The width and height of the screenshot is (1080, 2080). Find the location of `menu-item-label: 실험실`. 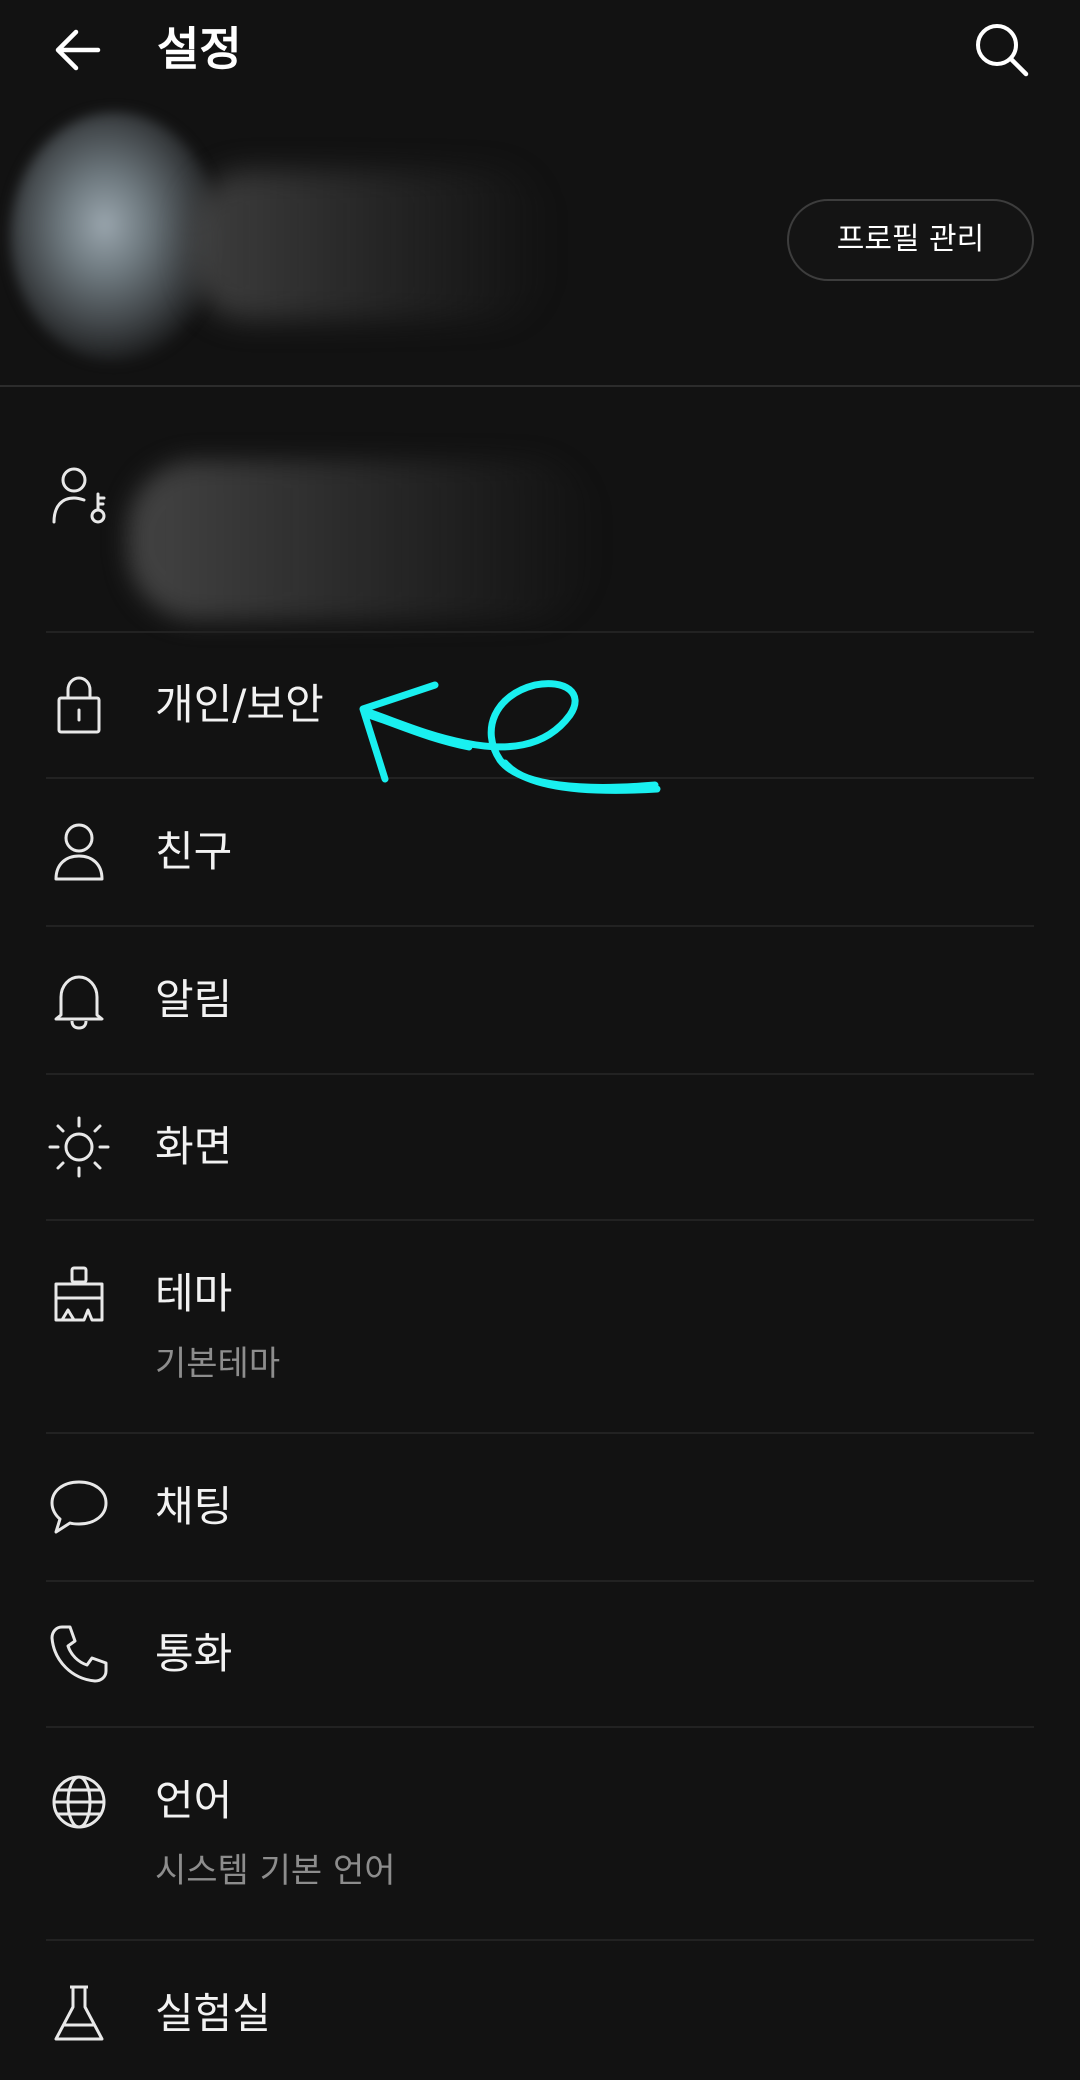

menu-item-label: 실험실 is located at coordinates (213, 2013).